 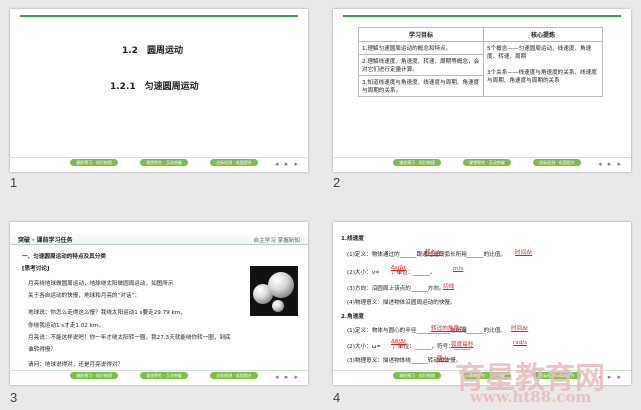 I want to click on slide-number: 3, so click(x=14, y=397).